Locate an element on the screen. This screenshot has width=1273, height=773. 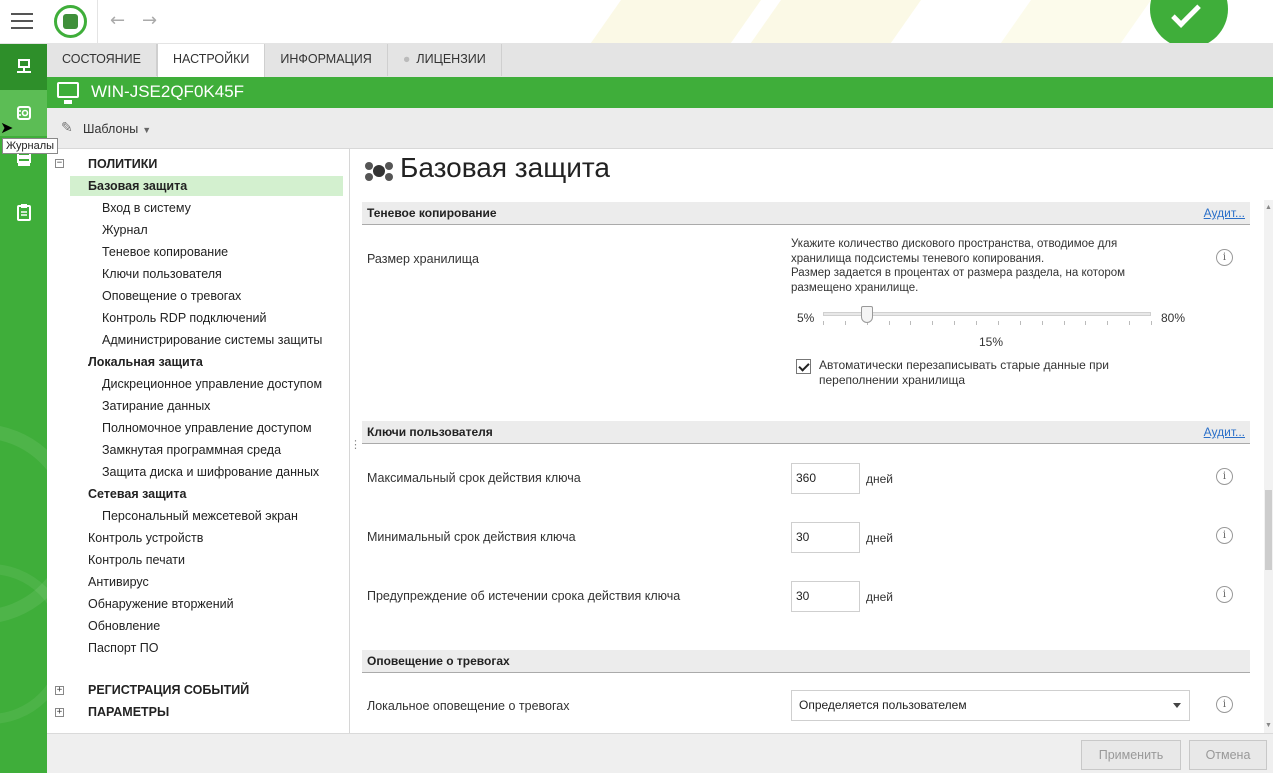
max-key-validity-label: Максимальный срок действия ключа is located at coordinates (474, 478).